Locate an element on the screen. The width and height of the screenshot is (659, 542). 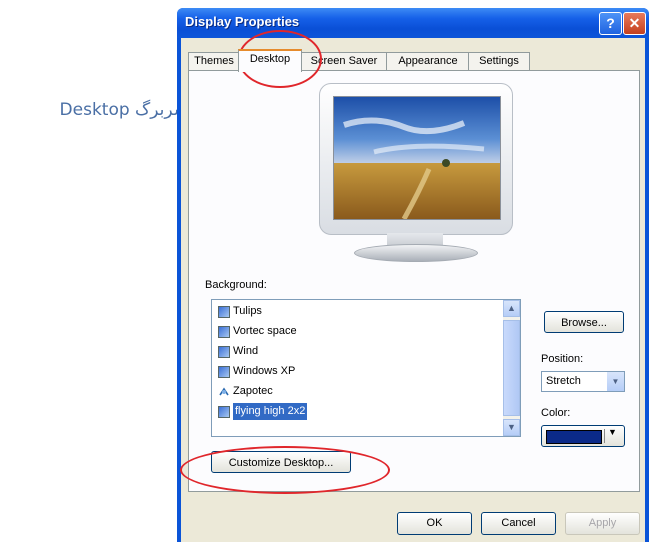
ok-button: OK is located at coordinates (434, 523).